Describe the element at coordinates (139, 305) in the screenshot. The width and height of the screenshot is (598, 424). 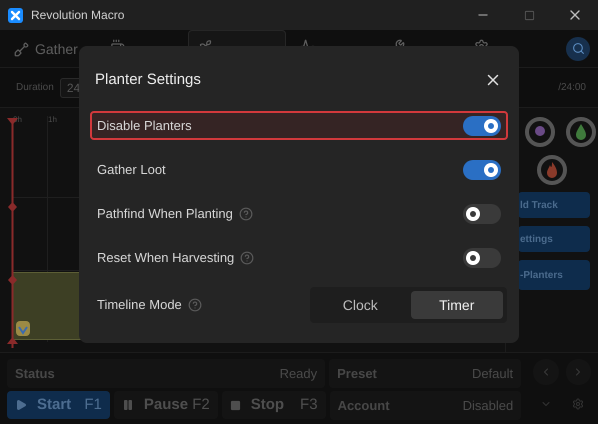
I see `setting-label: Timeline Mode` at that location.